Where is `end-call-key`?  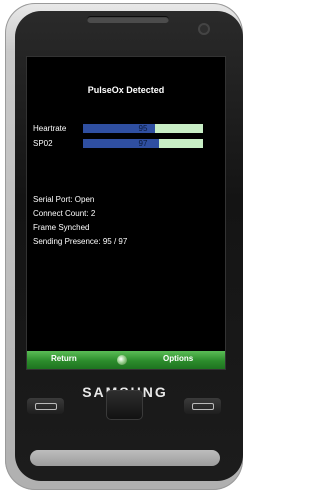
end-call-key is located at coordinates (202, 406).